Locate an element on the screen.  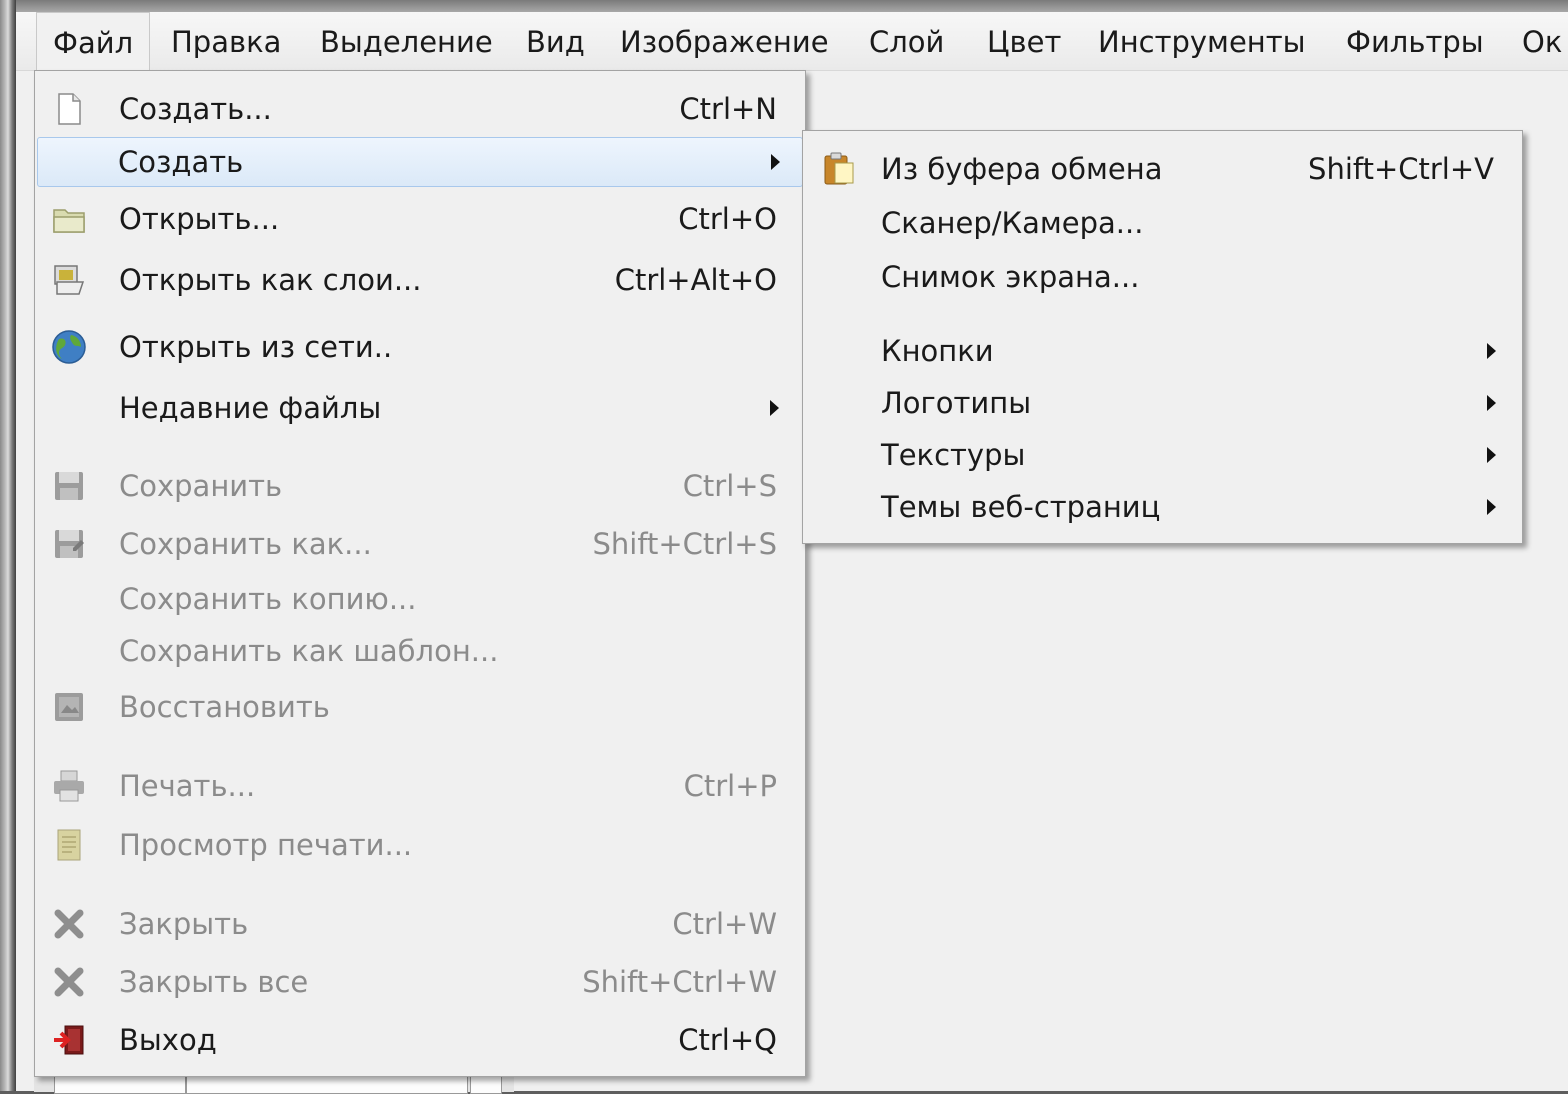
menu-item-label: Открыть из сети.. is located at coordinates (256, 347).